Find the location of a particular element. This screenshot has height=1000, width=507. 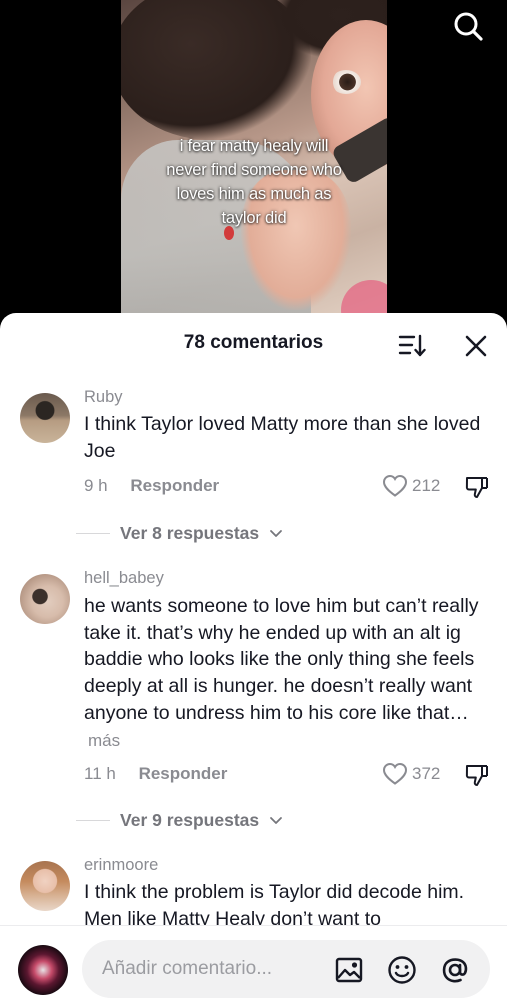

comment-meta: 11 h Responder is located at coordinates (155, 774).